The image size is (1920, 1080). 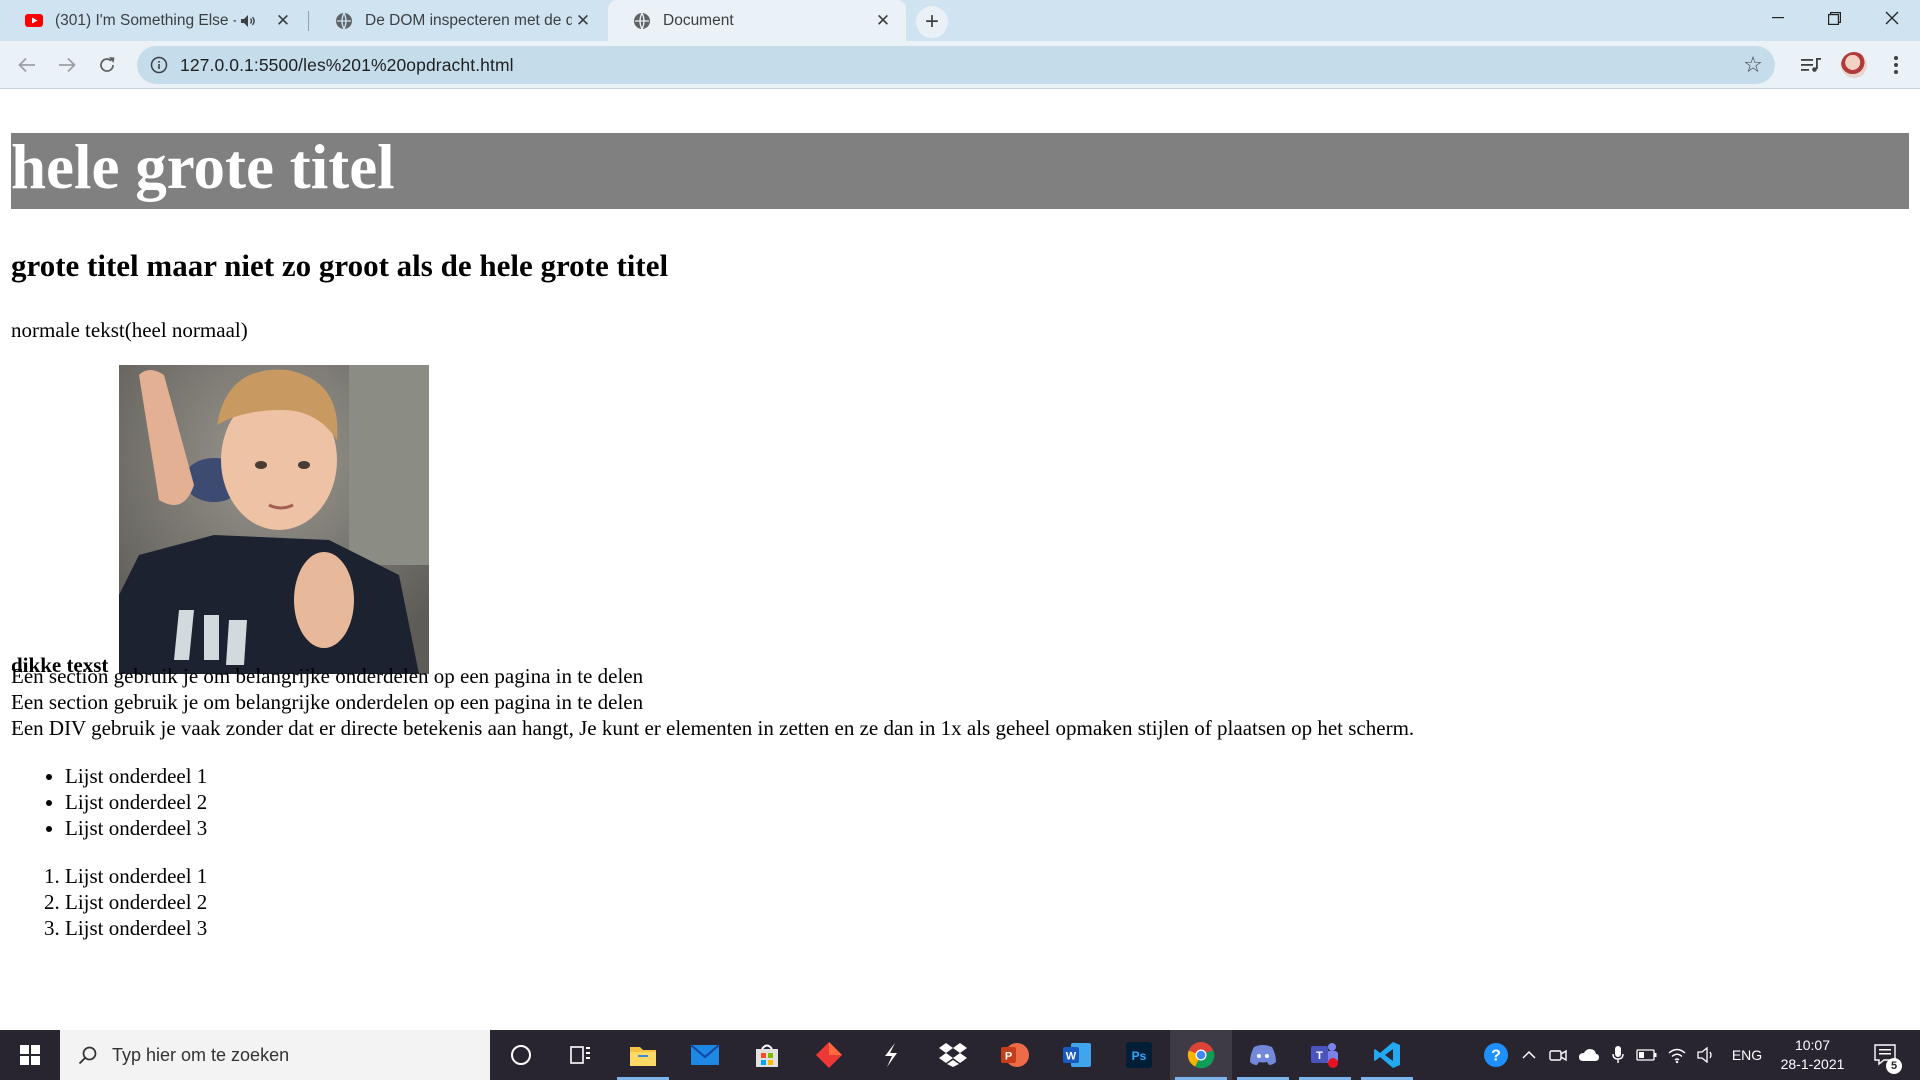 What do you see at coordinates (932, 22) in the screenshot?
I see `new-tab-button: +` at bounding box center [932, 22].